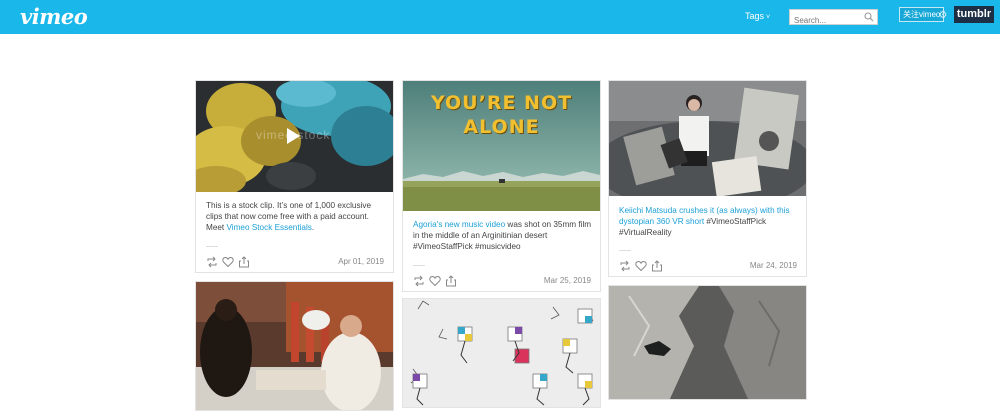 The image size is (1000, 411). What do you see at coordinates (768, 17) in the screenshot?
I see `chevron-down-icon: ˅` at bounding box center [768, 17].